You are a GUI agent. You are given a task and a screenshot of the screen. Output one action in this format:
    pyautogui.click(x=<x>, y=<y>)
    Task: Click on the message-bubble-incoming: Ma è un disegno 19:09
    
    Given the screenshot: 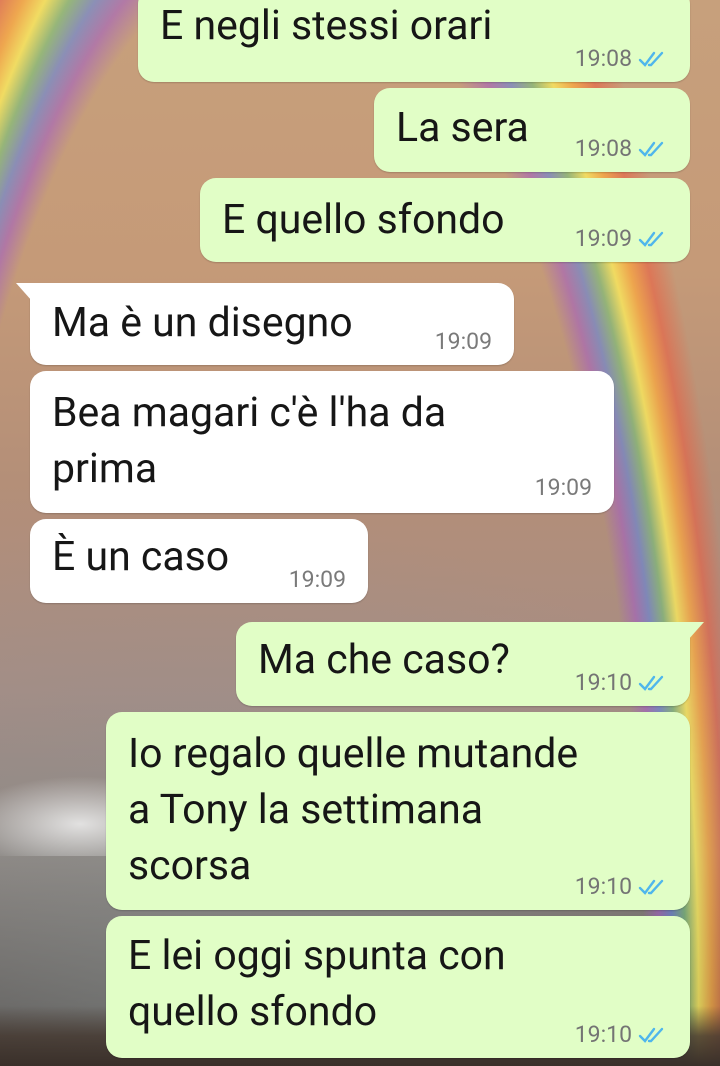 What is the action you would take?
    pyautogui.click(x=265, y=324)
    